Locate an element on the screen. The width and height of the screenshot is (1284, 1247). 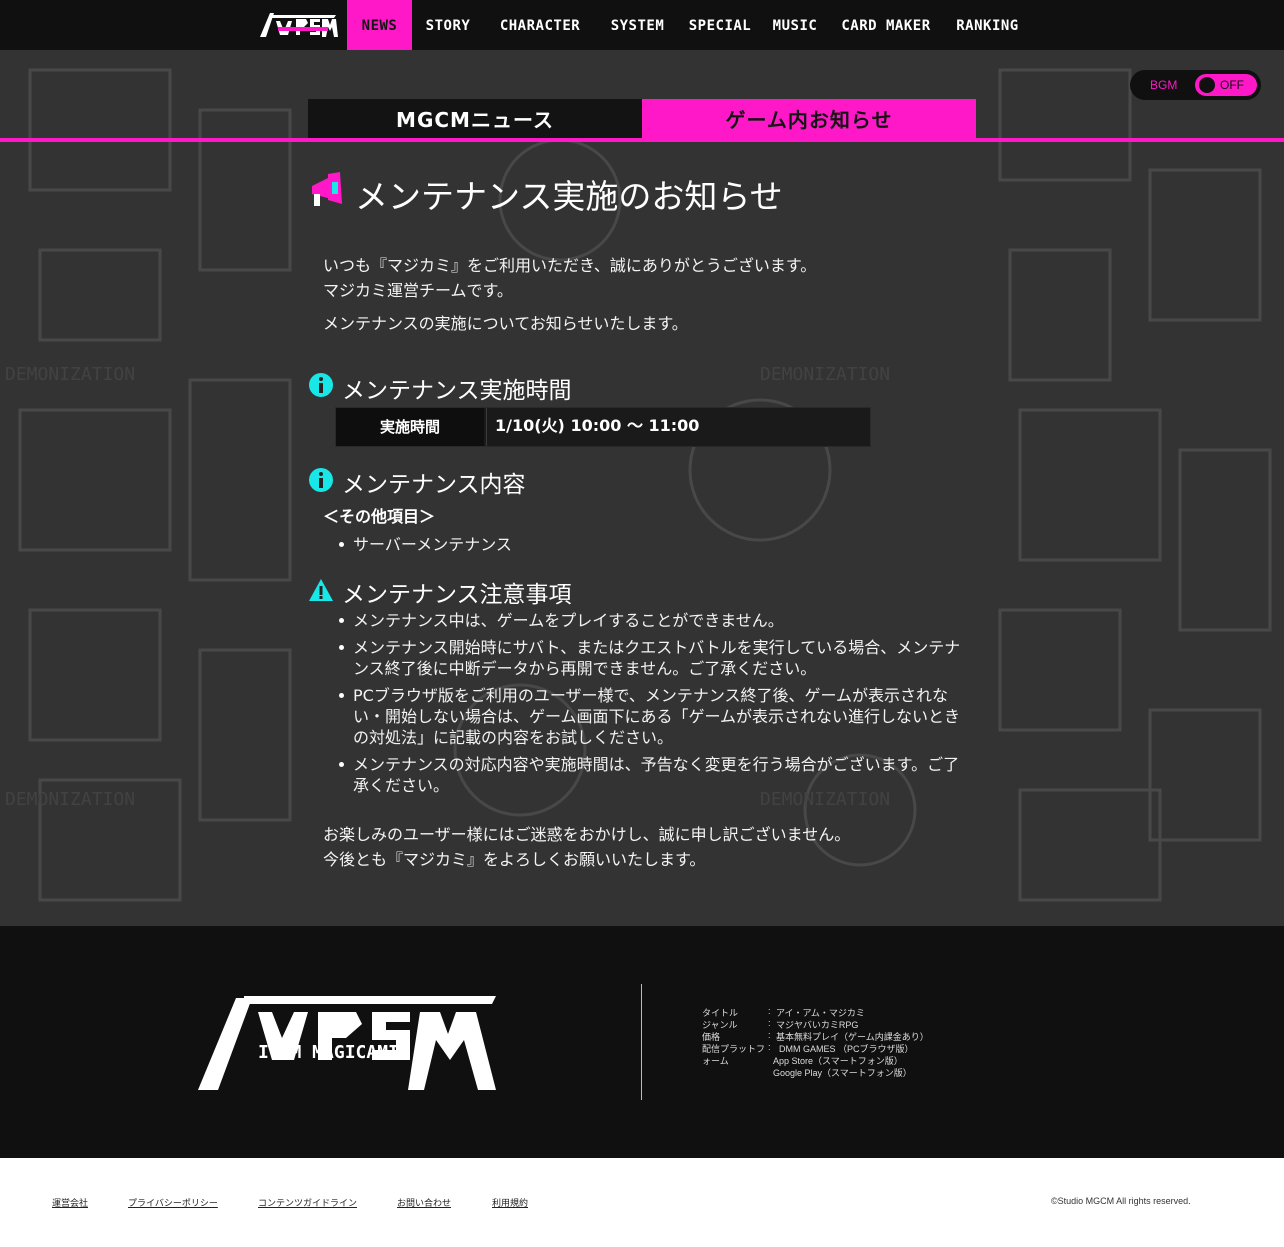
intro-line-1: いつも『マジカミ』をご利用いただき、誠にありがとうございます。 is located at coordinates (570, 265).